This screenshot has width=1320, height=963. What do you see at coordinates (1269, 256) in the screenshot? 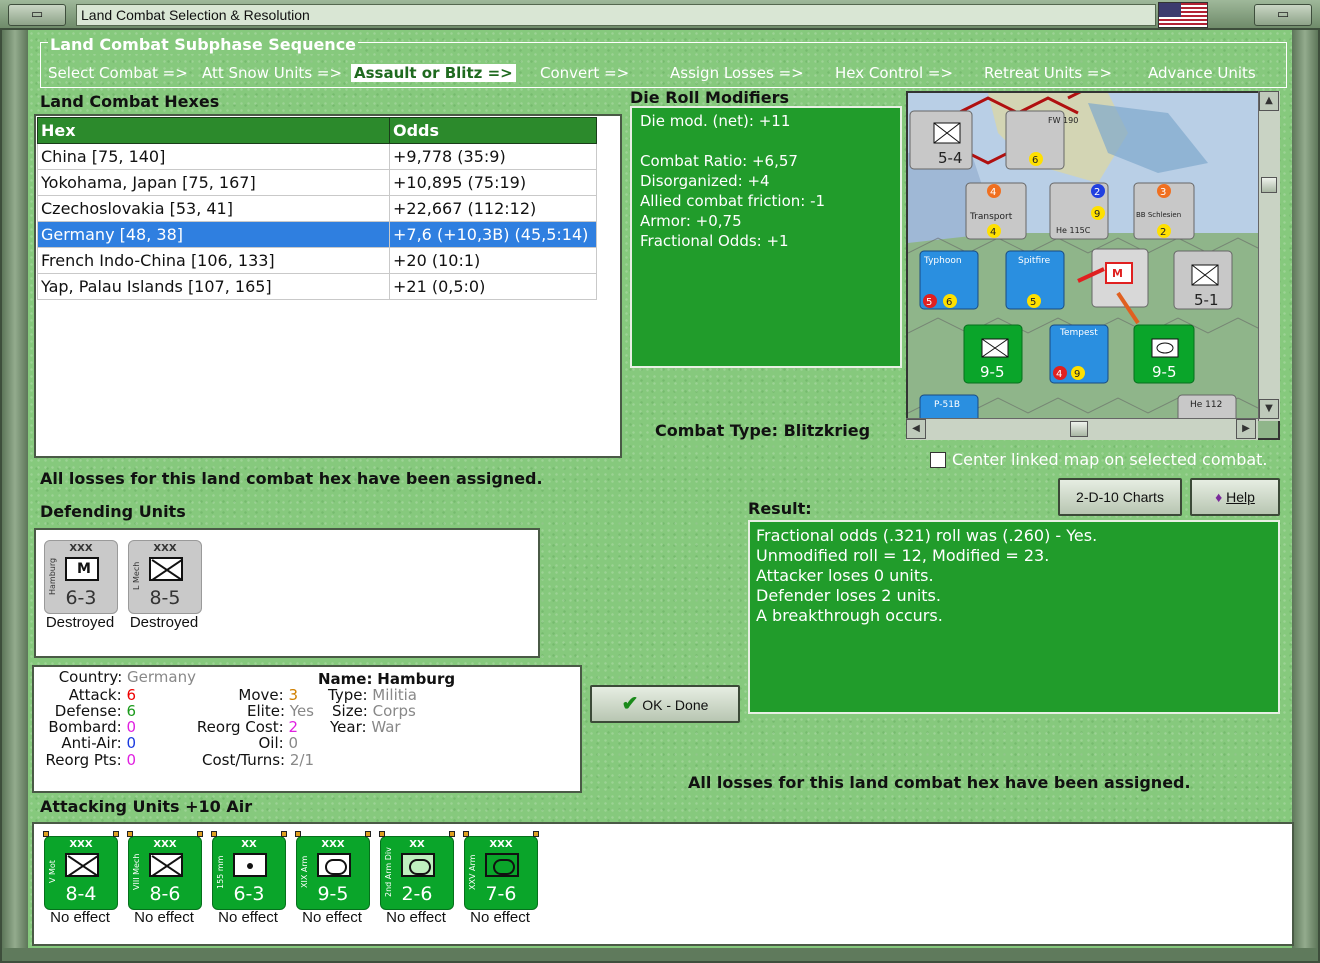
I see `map-vertical-scrollbar: ▲ ▼` at bounding box center [1269, 256].